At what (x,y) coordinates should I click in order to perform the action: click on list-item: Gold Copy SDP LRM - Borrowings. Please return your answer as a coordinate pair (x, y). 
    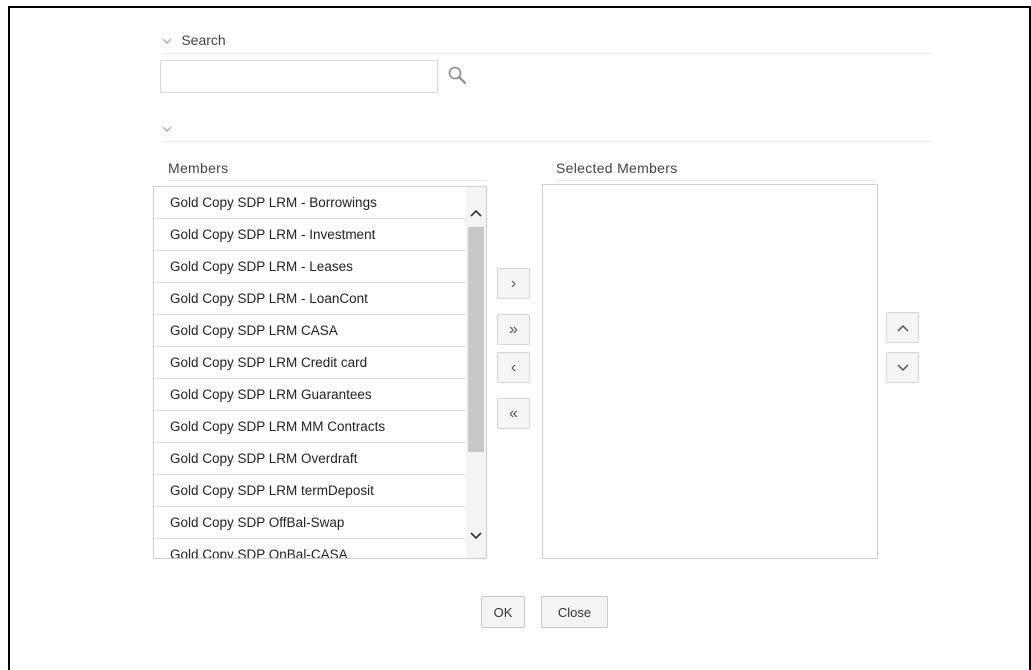
    Looking at the image, I should click on (310, 203).